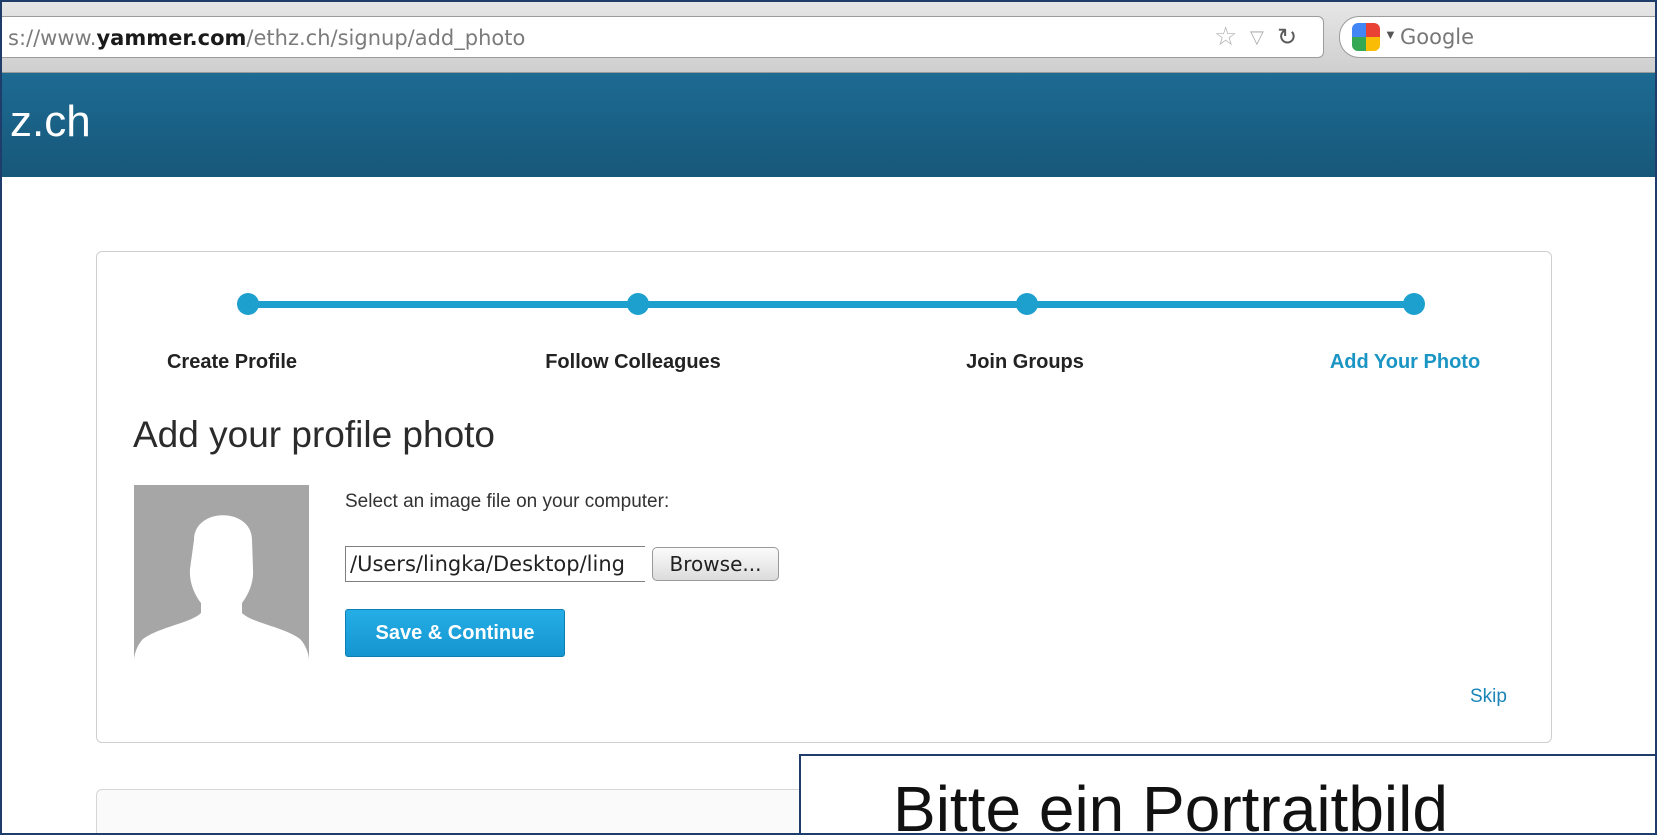 The image size is (1657, 835). What do you see at coordinates (507, 501) in the screenshot?
I see `select-image-prompt: Select an image file on your computer:` at bounding box center [507, 501].